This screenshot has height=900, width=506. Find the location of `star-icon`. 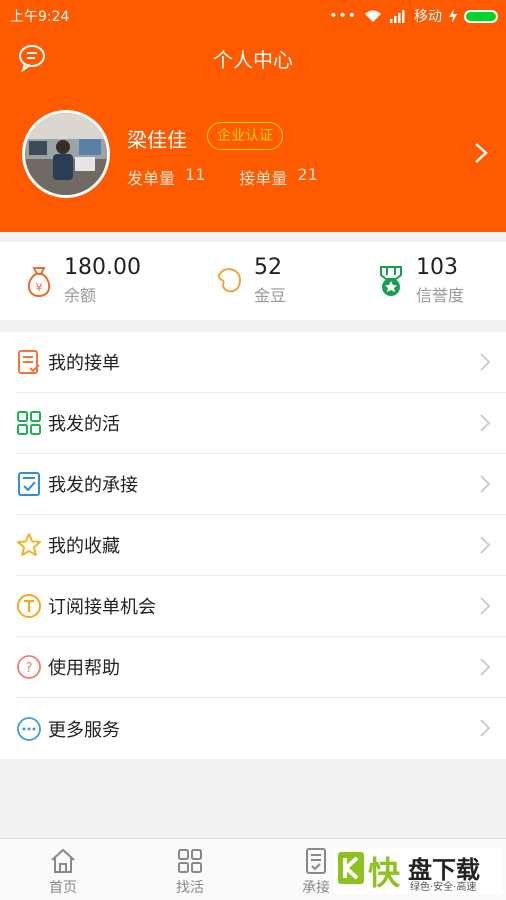

star-icon is located at coordinates (29, 544).